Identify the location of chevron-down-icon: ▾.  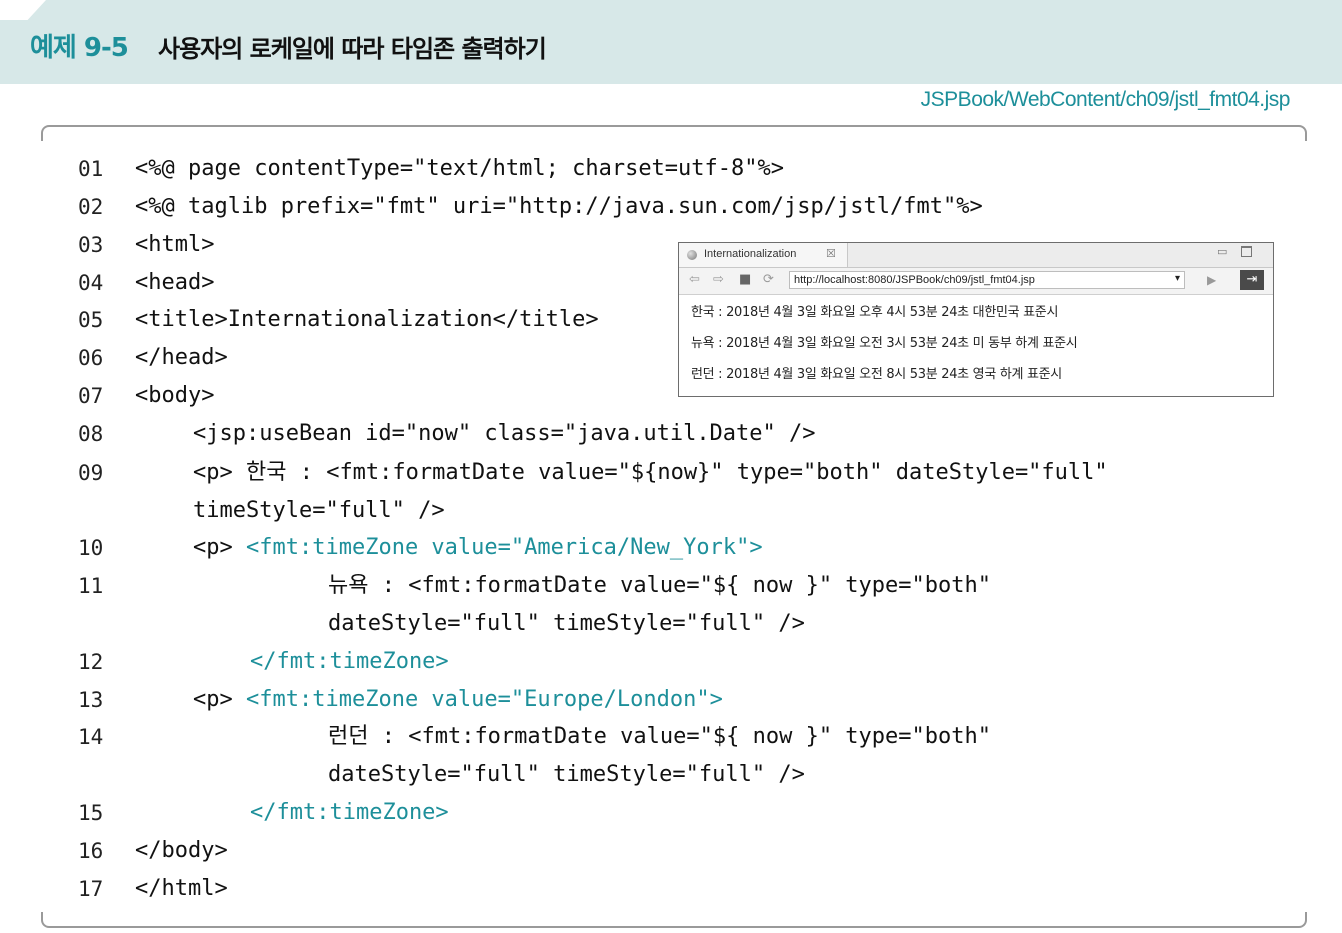
(1177, 278).